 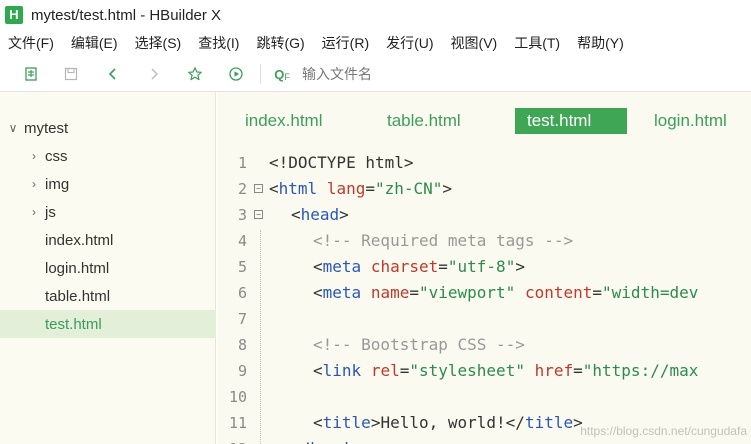 What do you see at coordinates (108, 184) in the screenshot?
I see `tree-item-img: › img` at bounding box center [108, 184].